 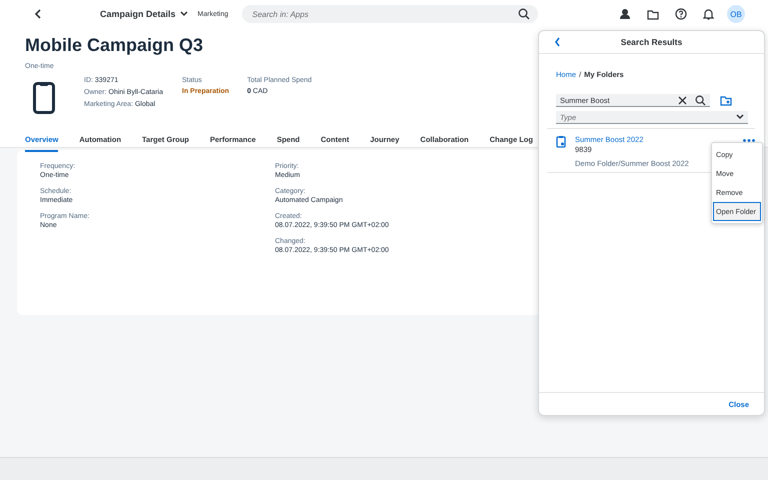 I want to click on new-folder-icon, so click(x=726, y=100).